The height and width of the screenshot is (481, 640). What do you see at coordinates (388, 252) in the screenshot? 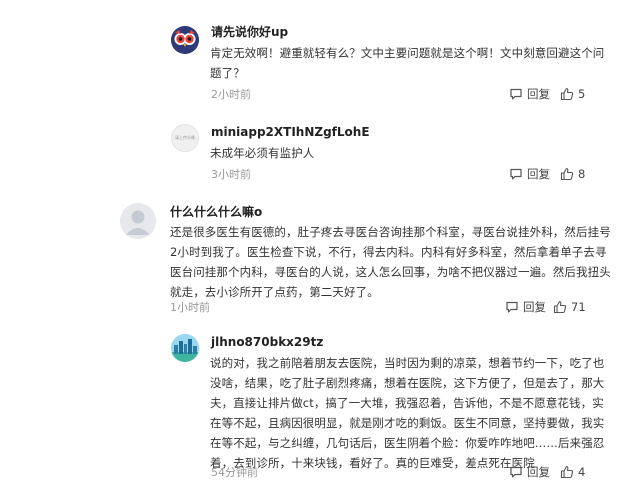
I see `comment-text-line: 2小时到我了。医生检查下说，不行，得去内科。内科有好多科室，然后拿着单子去寻` at bounding box center [388, 252].